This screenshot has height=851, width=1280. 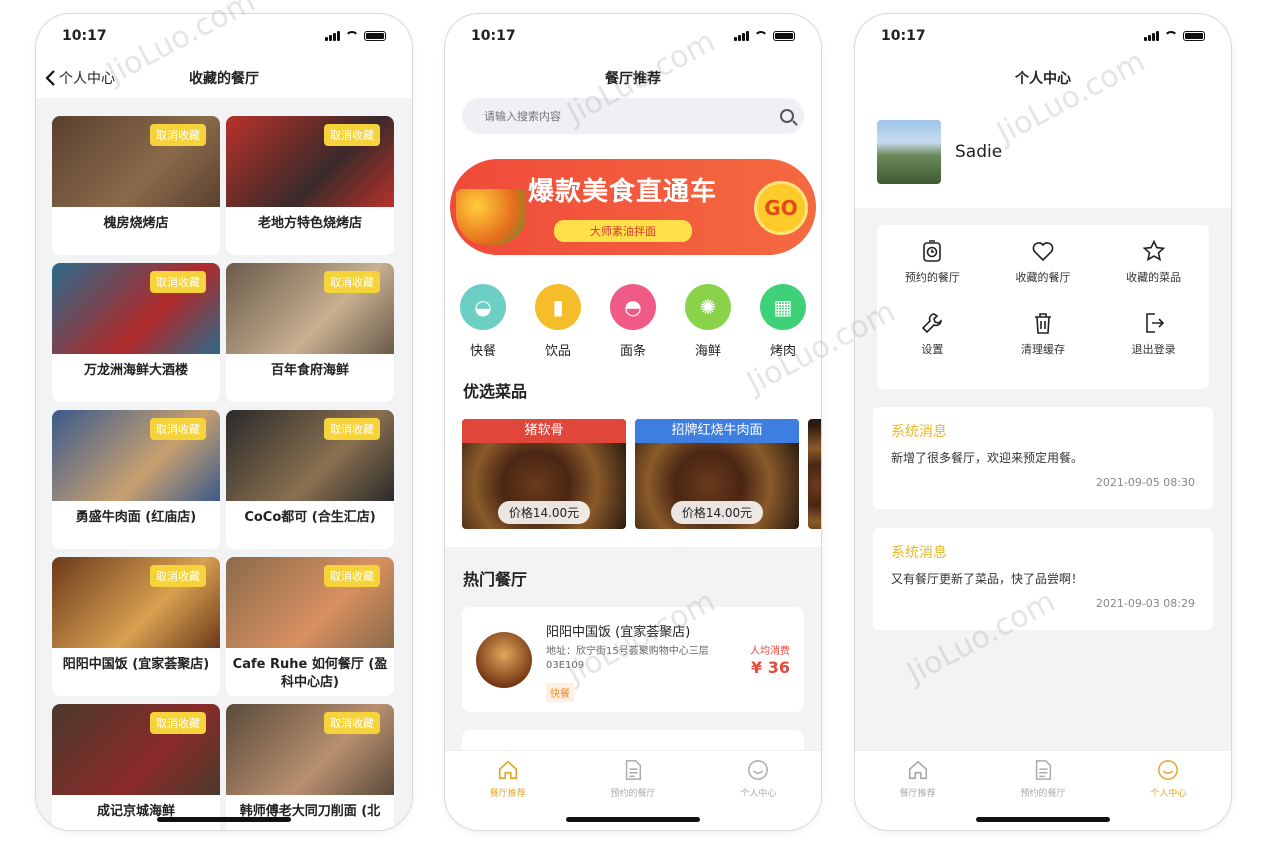 What do you see at coordinates (1043, 347) in the screenshot?
I see `menu-clear-cache: 清理缓存` at bounding box center [1043, 347].